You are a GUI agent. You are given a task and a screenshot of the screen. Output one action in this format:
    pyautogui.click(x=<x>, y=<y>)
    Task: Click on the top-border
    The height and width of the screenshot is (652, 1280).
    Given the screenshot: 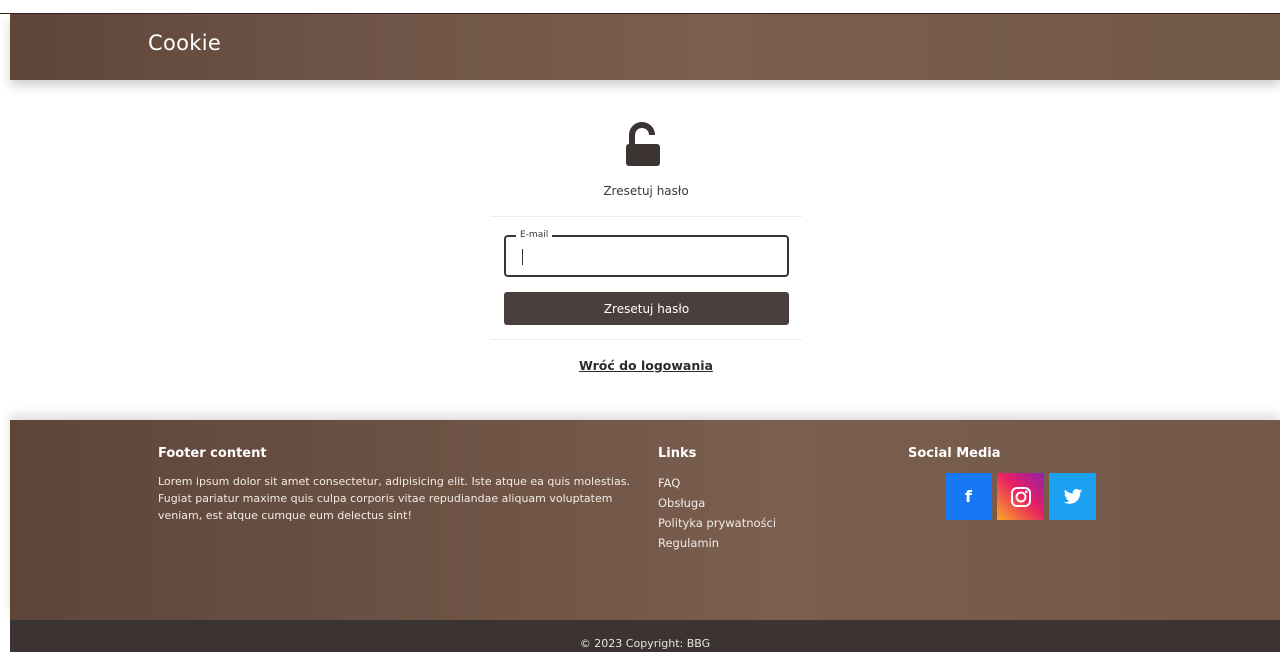 What is the action you would take?
    pyautogui.click(x=640, y=7)
    